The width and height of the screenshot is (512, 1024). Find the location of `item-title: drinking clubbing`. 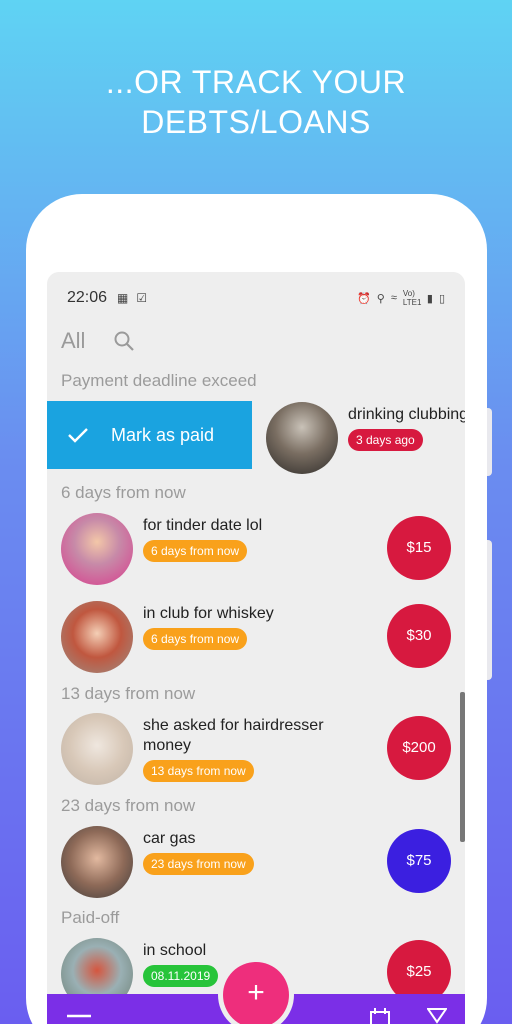

item-title: drinking clubbing is located at coordinates (406, 414).